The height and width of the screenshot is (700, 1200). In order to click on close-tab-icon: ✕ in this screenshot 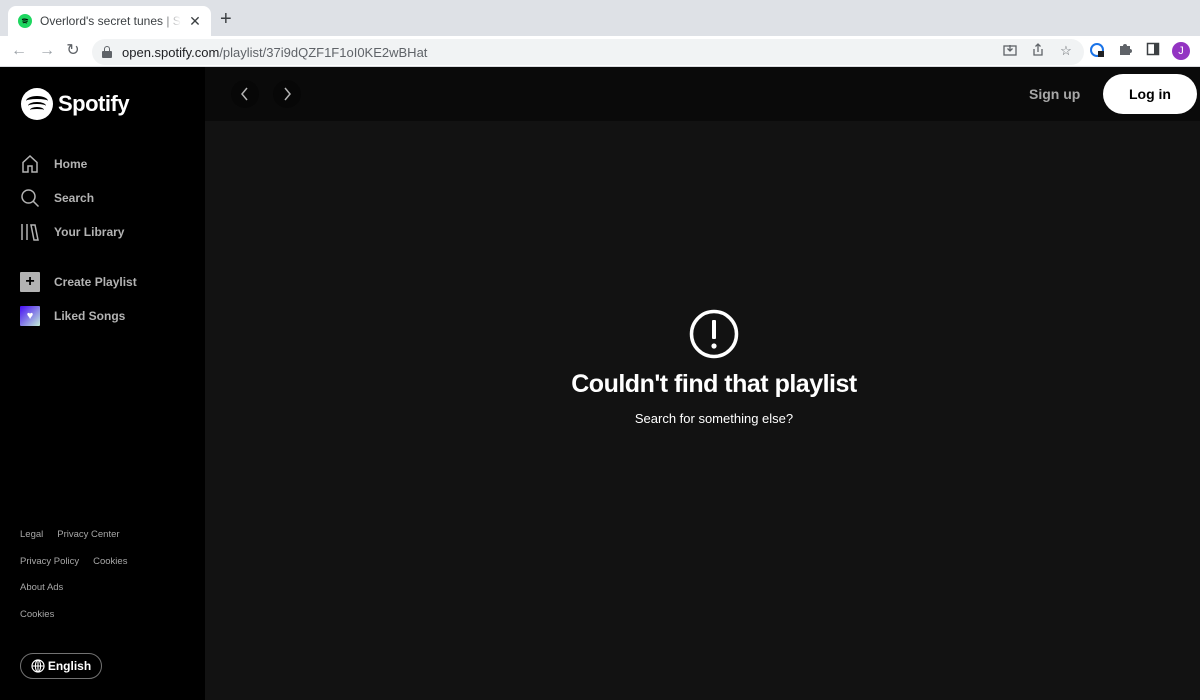, I will do `click(195, 21)`.